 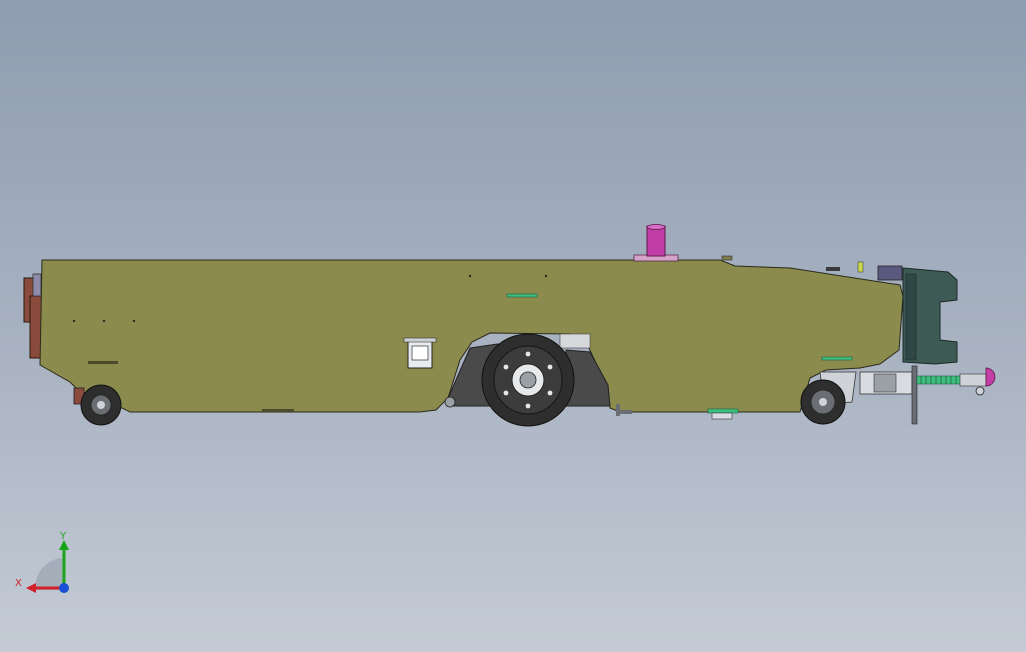 What do you see at coordinates (656, 243) in the screenshot?
I see `top-beacon` at bounding box center [656, 243].